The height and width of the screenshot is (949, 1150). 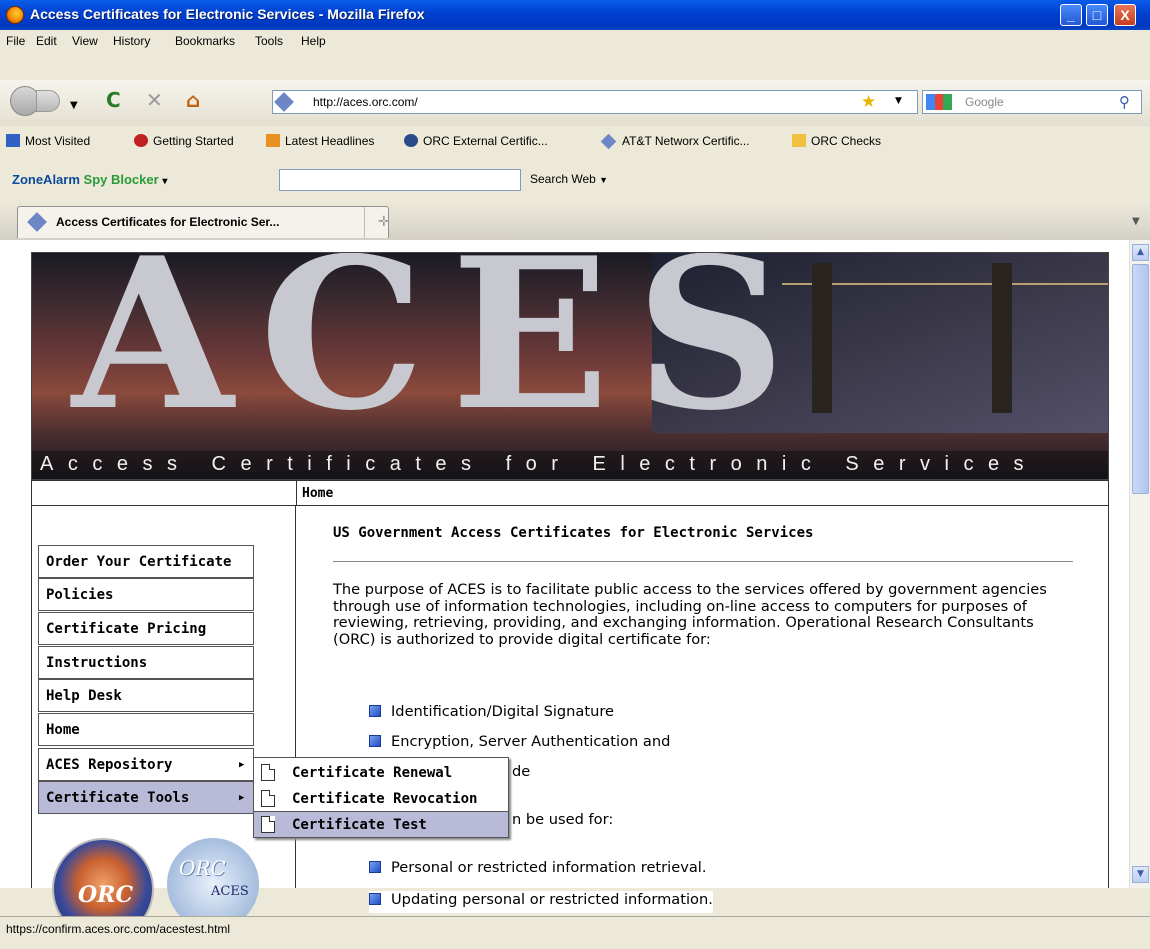 I want to click on forward-button, so click(x=48, y=101).